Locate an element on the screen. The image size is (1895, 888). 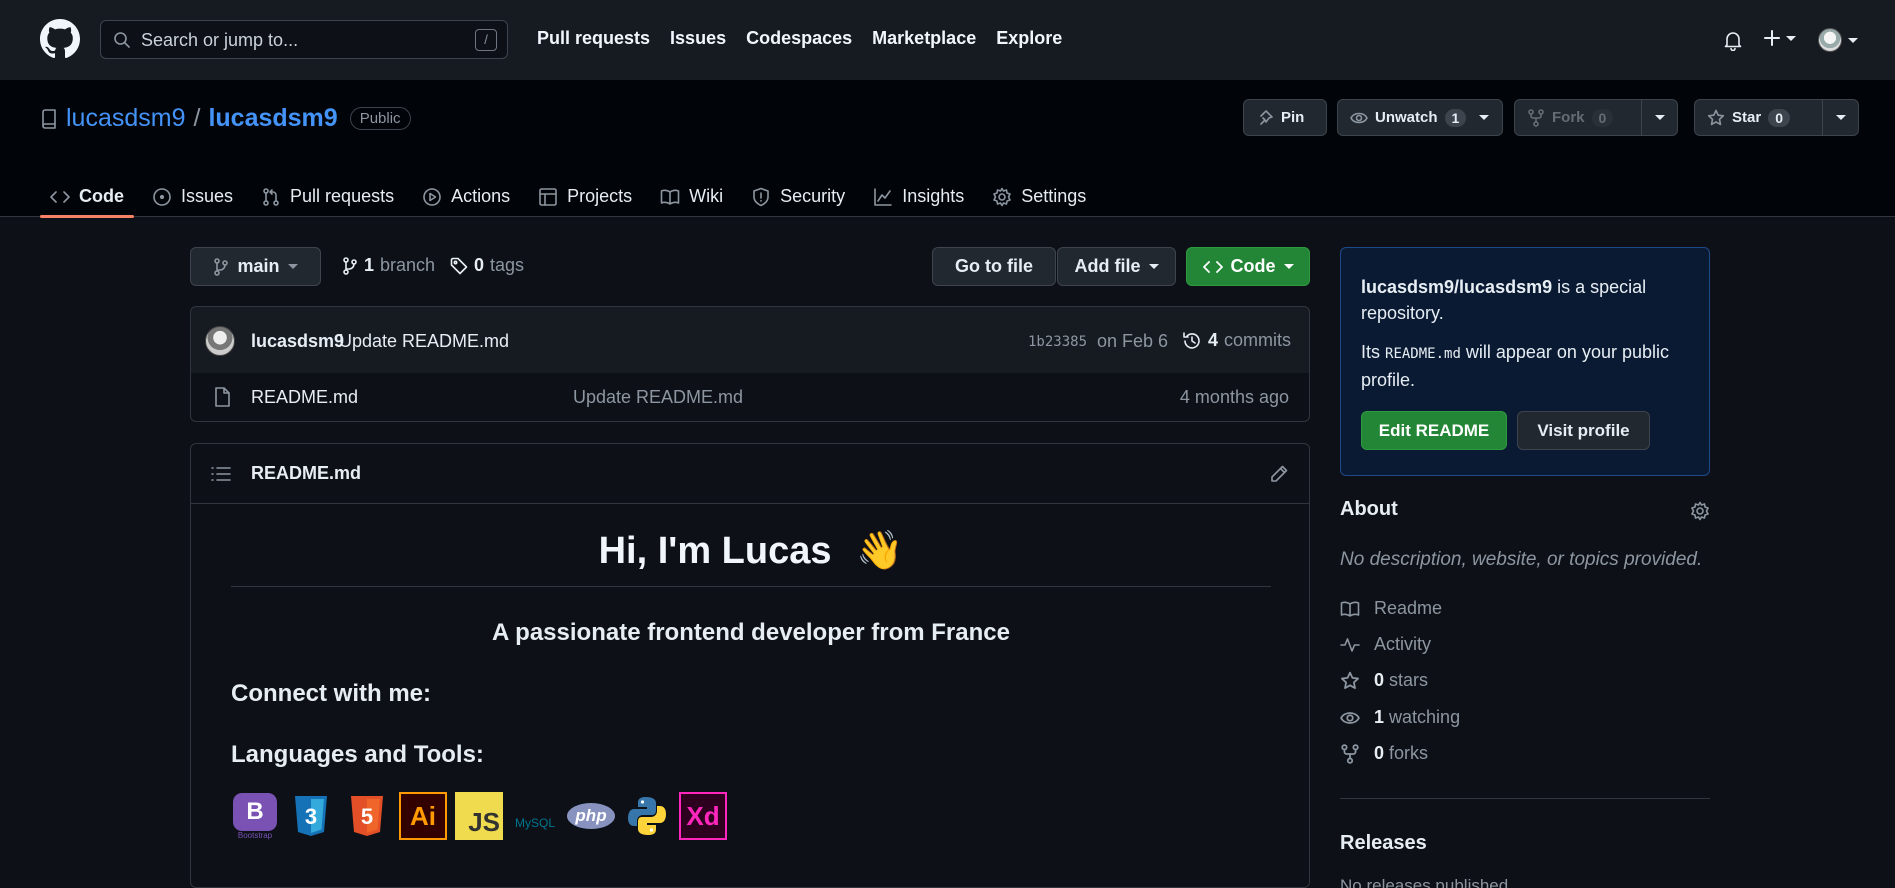
commit-author: lucasdsm9 is located at coordinates (297, 341).